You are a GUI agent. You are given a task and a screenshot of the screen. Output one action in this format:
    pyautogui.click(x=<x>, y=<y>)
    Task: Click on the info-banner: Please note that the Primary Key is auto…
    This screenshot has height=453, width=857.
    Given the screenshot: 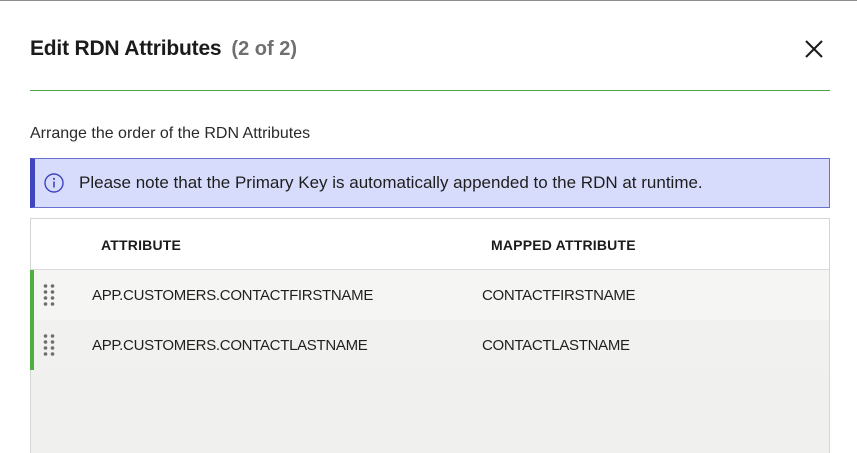 What is the action you would take?
    pyautogui.click(x=430, y=183)
    